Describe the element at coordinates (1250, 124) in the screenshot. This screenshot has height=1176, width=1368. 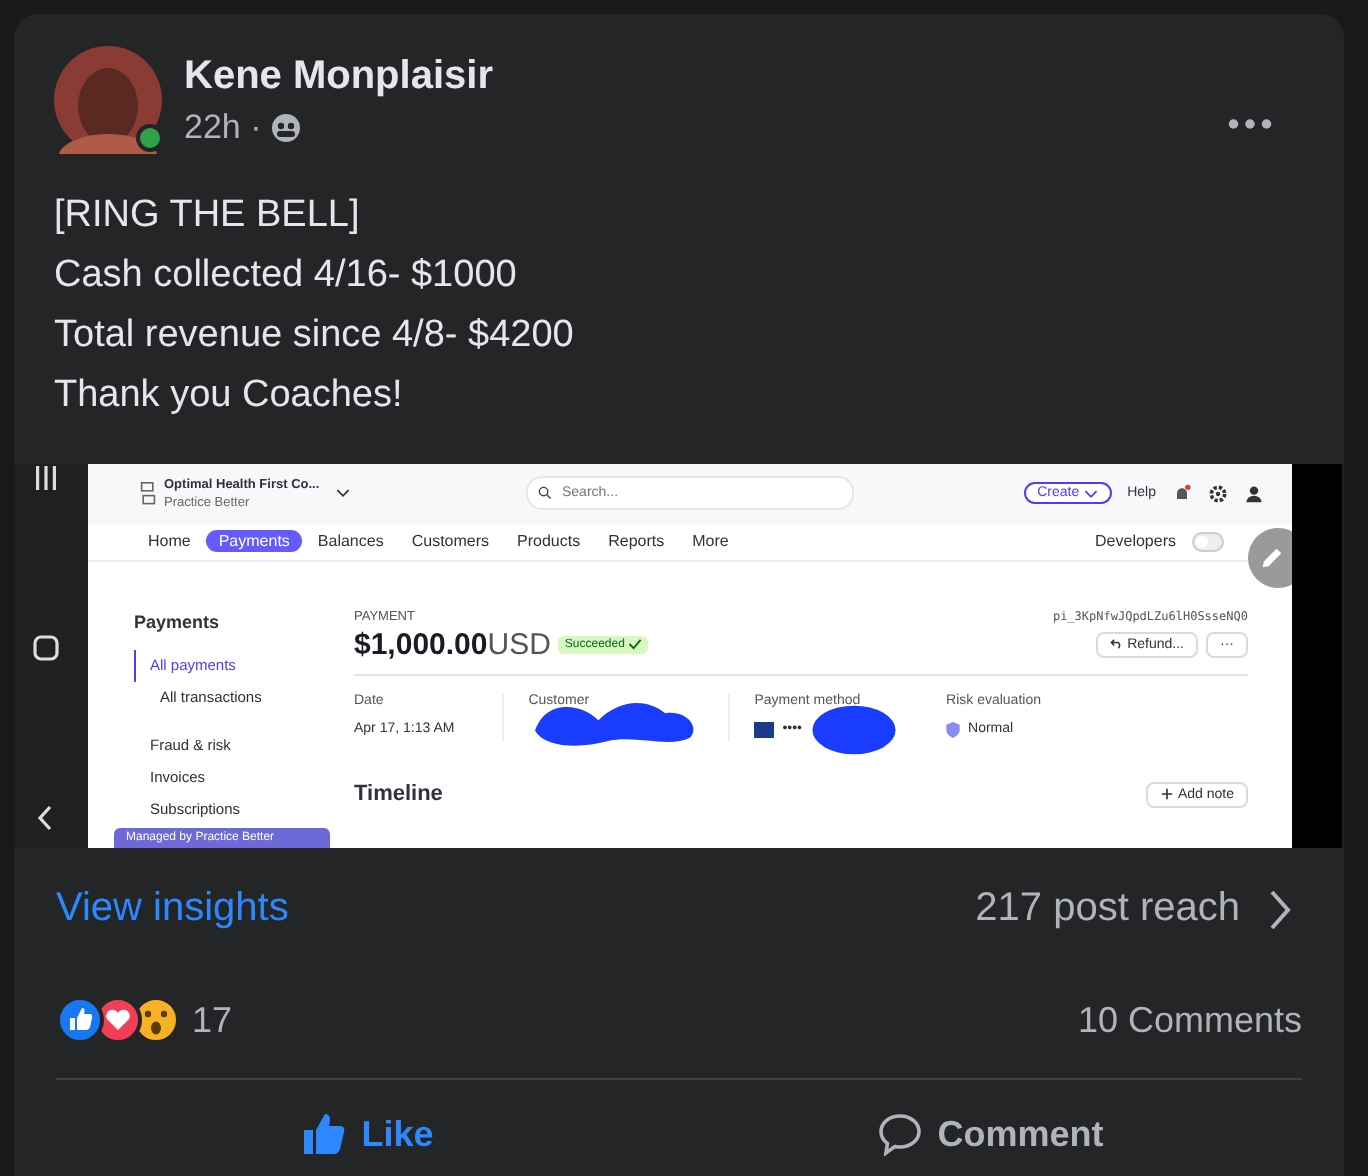
I see `more-icon` at that location.